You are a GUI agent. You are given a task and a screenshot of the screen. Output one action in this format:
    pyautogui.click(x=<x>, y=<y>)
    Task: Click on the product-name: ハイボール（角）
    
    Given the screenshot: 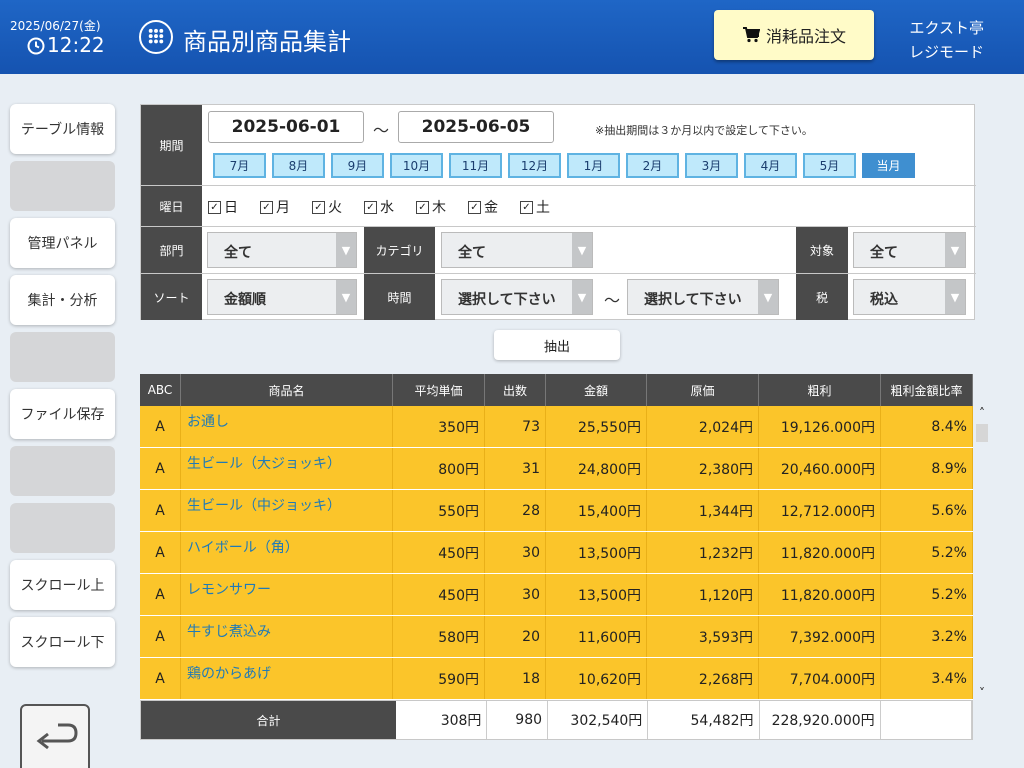 What is the action you would take?
    pyautogui.click(x=287, y=552)
    